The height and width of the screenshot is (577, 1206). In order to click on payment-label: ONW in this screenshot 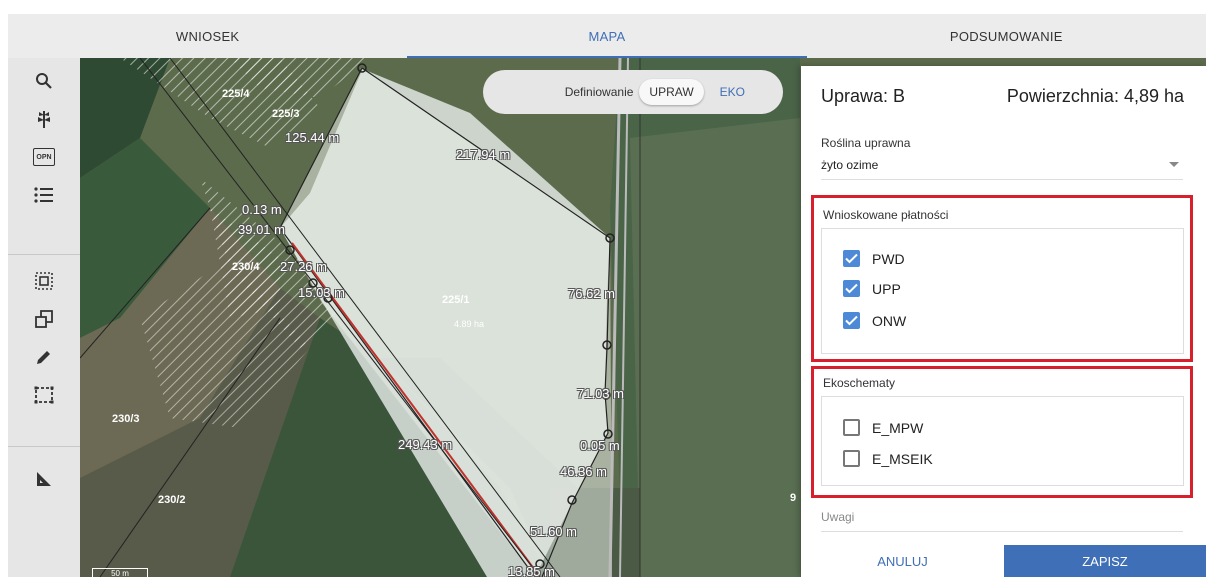, I will do `click(889, 320)`.